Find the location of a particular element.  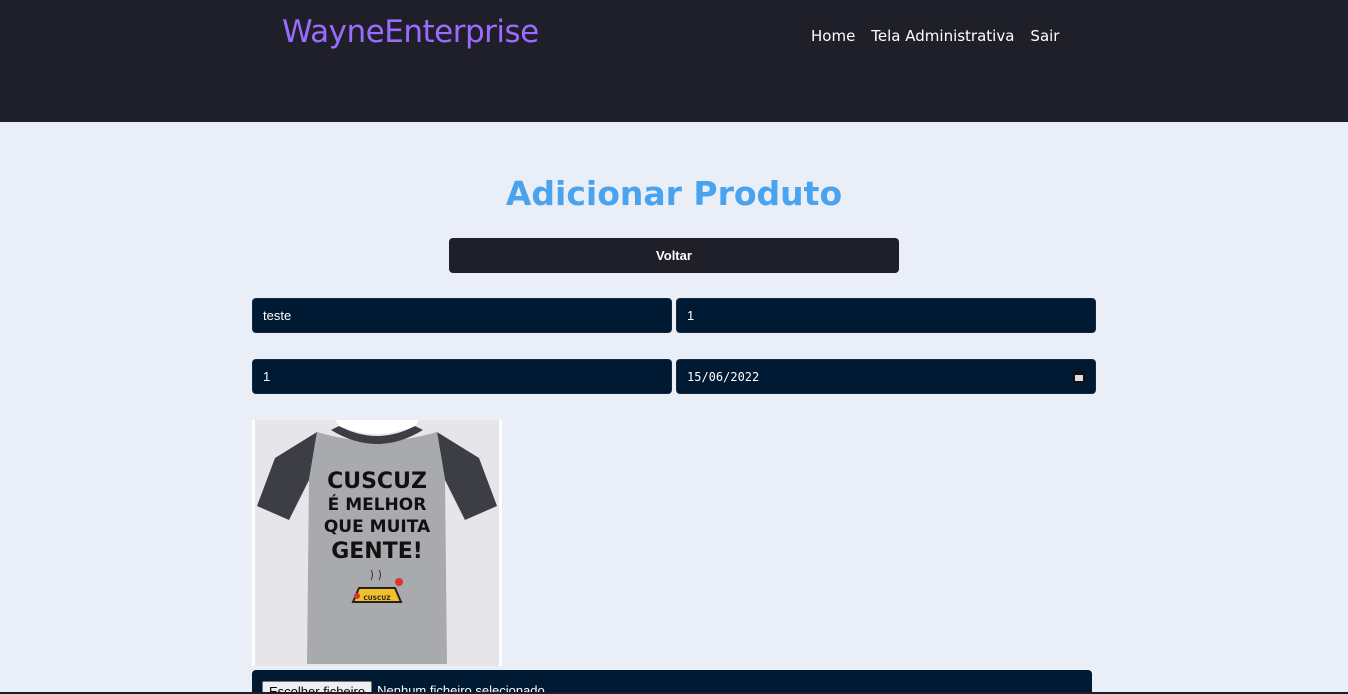

product-field-2-input: 1 is located at coordinates (886, 315).